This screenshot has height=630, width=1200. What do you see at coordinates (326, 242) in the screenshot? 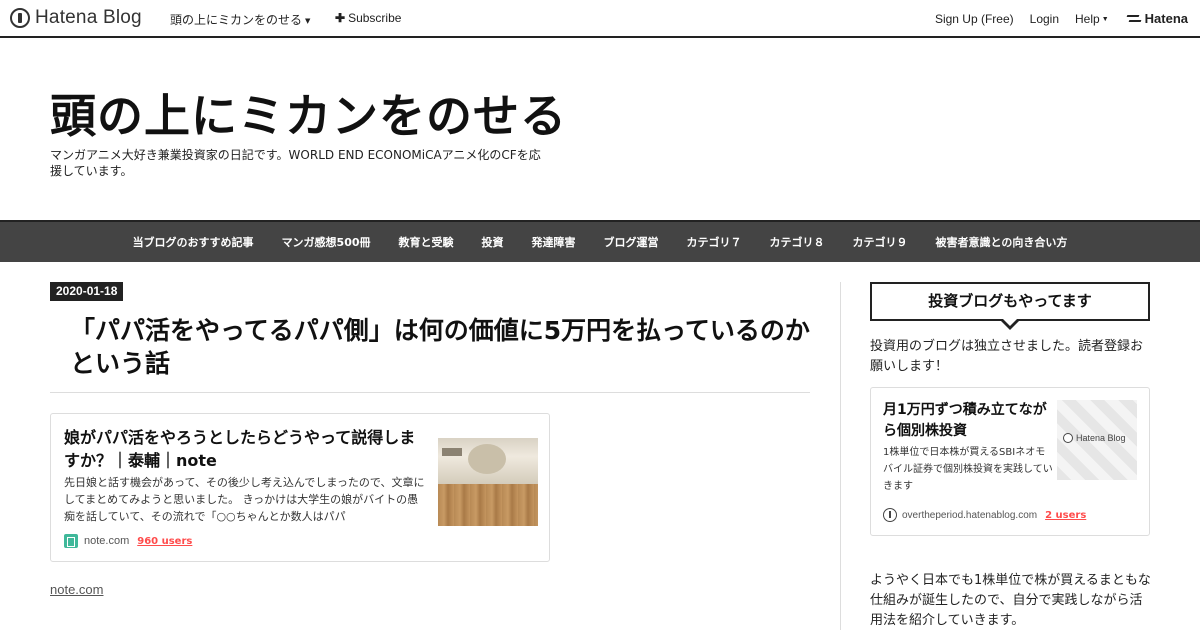
I see `category-item: マンガ感想500冊` at bounding box center [326, 242].